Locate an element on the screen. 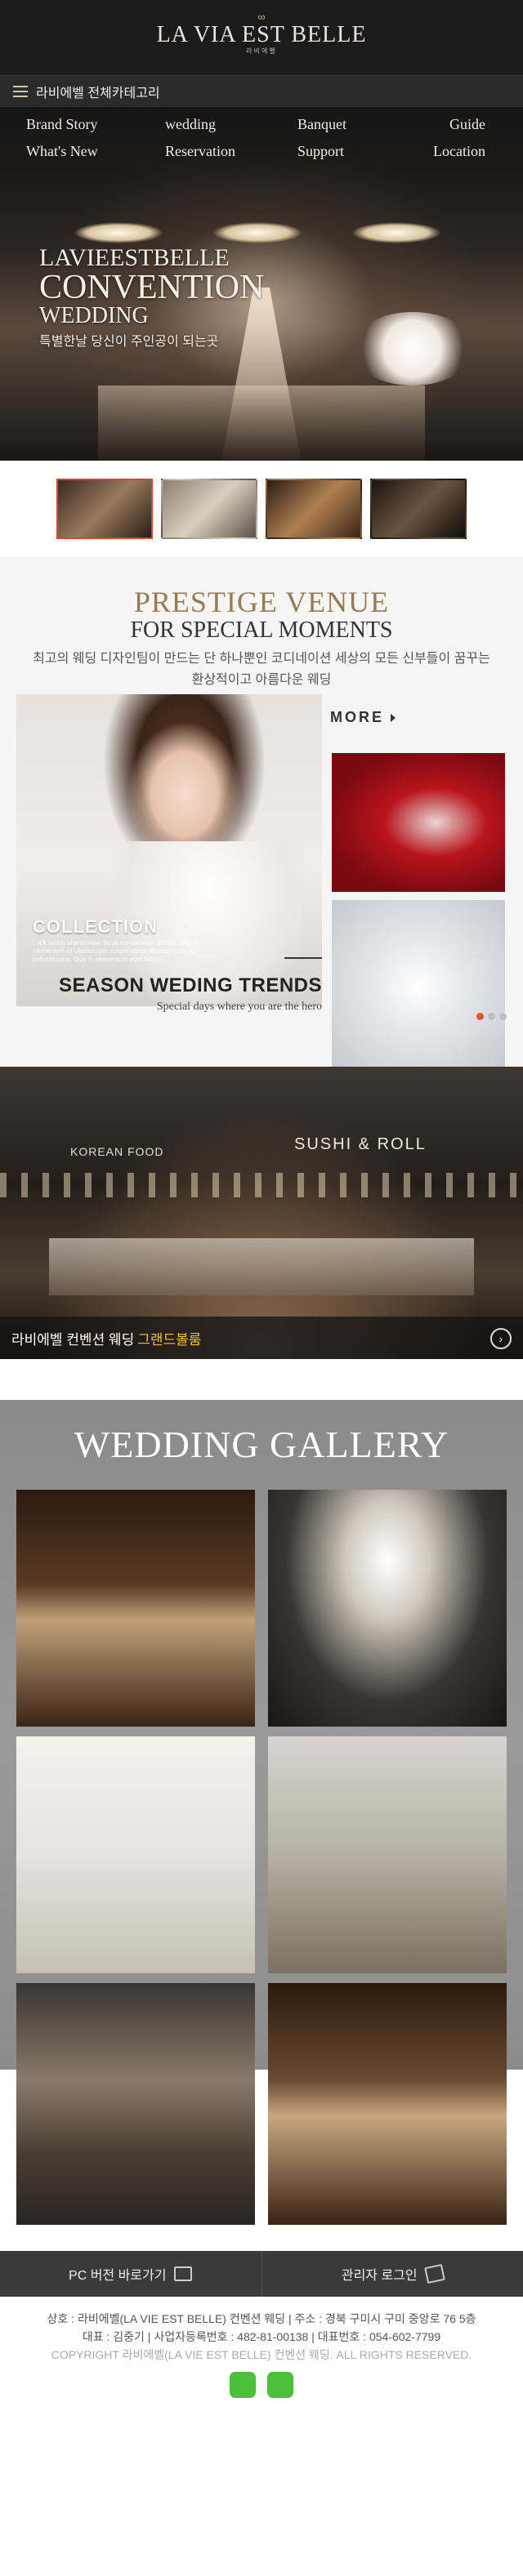 The image size is (523, 2576). korean-food-sign: KOREAN FOOD is located at coordinates (117, 1151).